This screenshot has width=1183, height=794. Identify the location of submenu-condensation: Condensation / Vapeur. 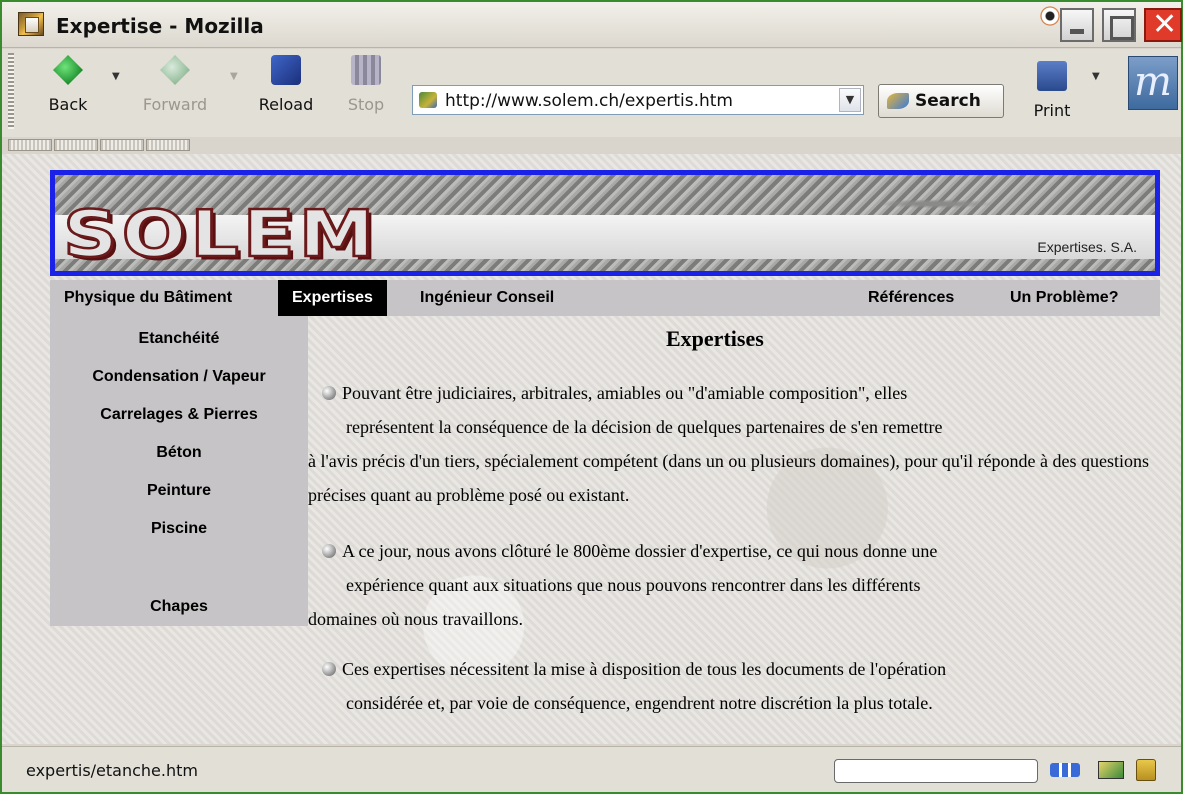
(179, 377).